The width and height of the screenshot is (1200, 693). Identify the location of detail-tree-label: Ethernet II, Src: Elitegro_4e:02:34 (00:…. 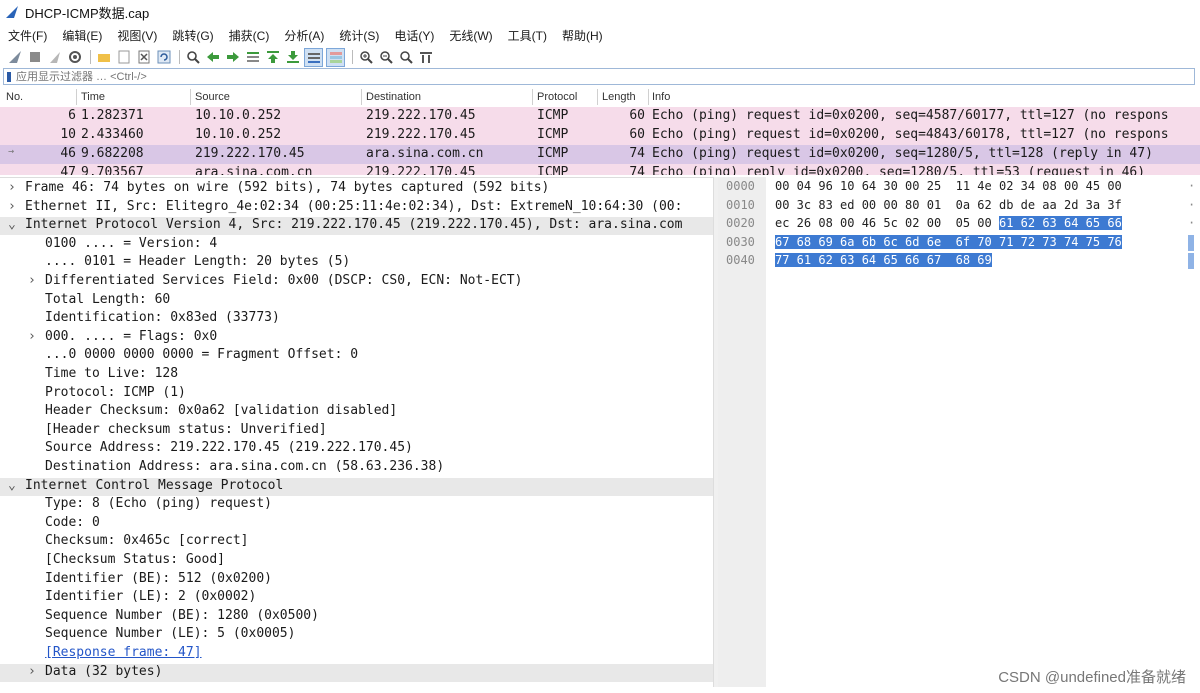
(354, 206).